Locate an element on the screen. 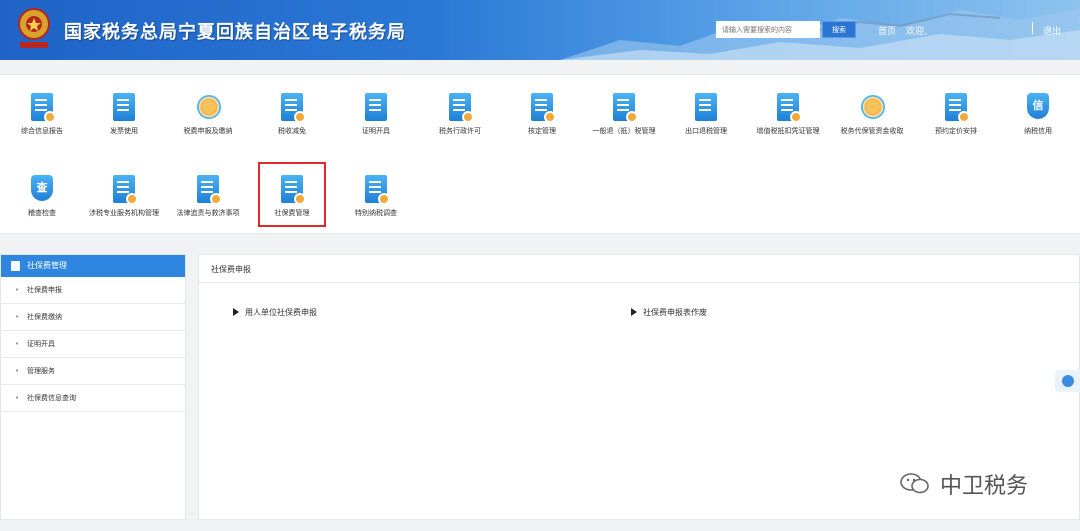 The width and height of the screenshot is (1080, 531). credit-icon: 信 is located at coordinates (1038, 108).